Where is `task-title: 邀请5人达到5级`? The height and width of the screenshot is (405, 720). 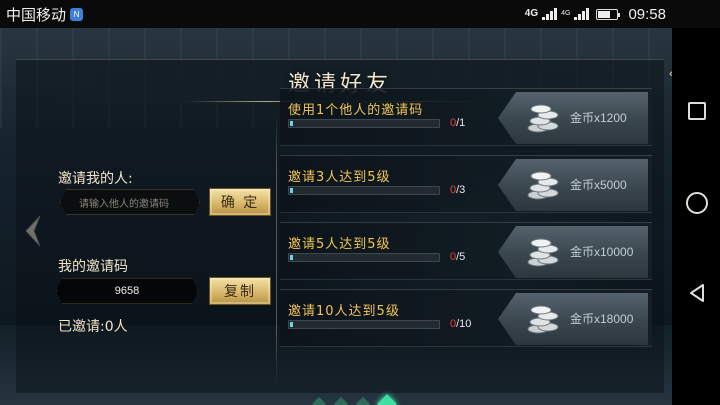
task-title: 邀请5人达到5级 is located at coordinates (339, 244).